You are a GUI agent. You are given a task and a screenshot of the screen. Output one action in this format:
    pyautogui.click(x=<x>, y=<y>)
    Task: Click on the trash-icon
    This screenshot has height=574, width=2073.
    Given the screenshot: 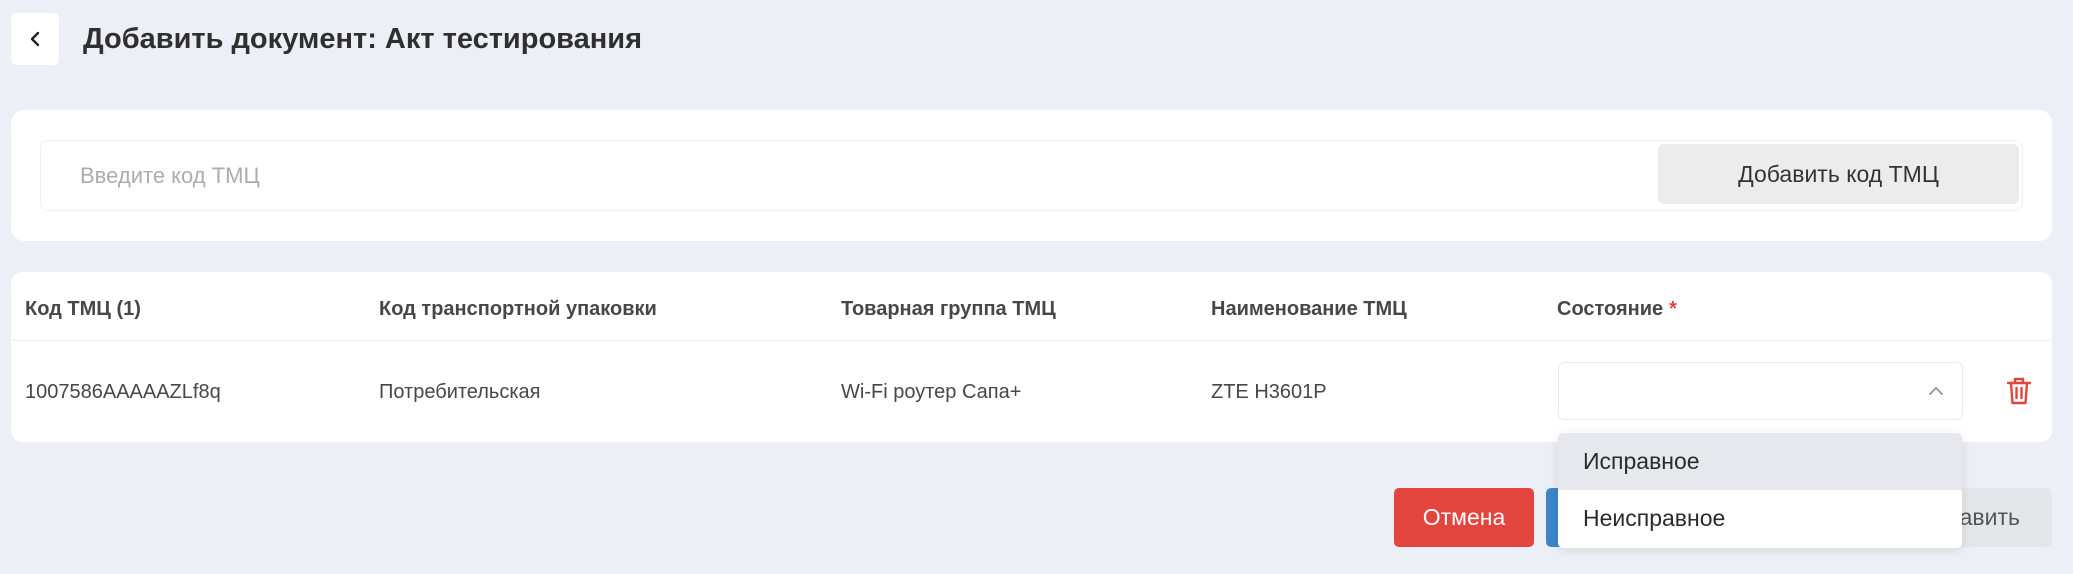 What is the action you would take?
    pyautogui.click(x=2019, y=391)
    